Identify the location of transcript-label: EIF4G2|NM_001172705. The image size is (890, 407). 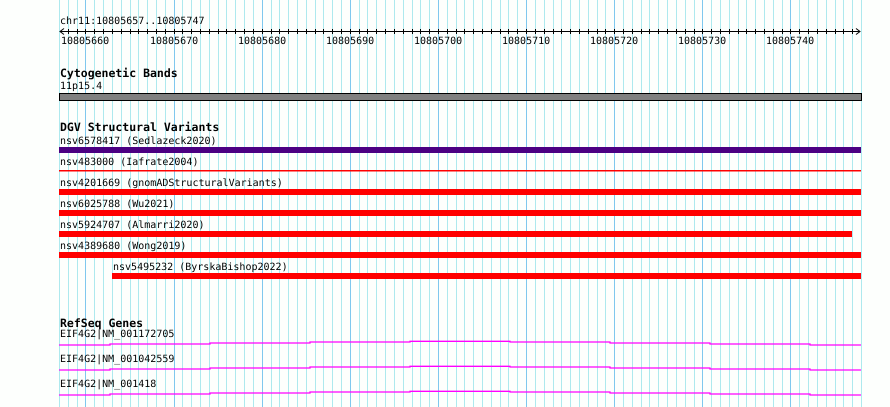
(117, 334).